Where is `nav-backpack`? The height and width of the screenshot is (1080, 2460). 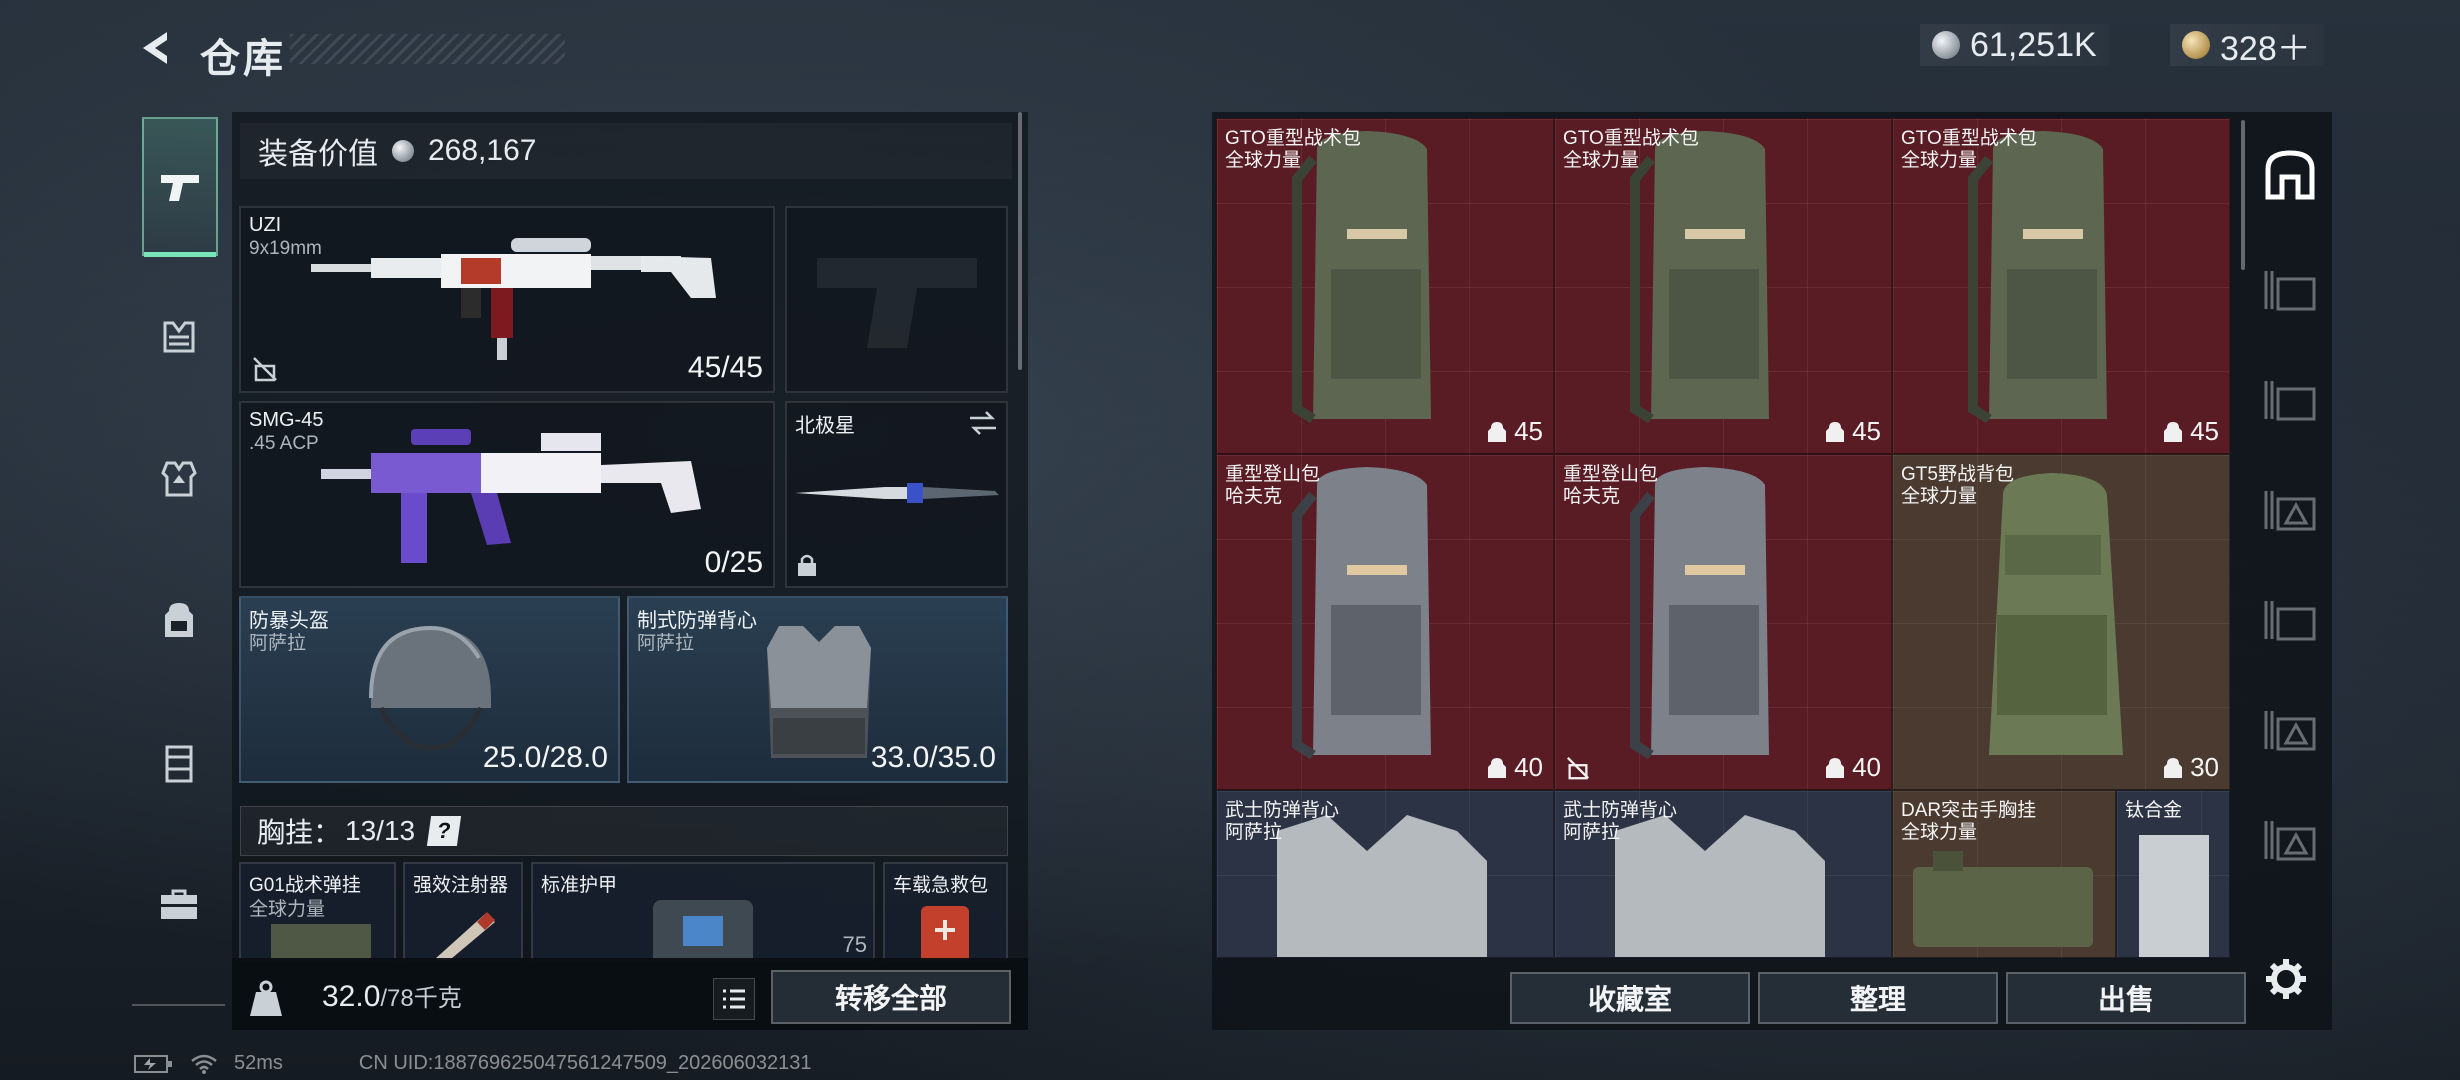 nav-backpack is located at coordinates (179, 621).